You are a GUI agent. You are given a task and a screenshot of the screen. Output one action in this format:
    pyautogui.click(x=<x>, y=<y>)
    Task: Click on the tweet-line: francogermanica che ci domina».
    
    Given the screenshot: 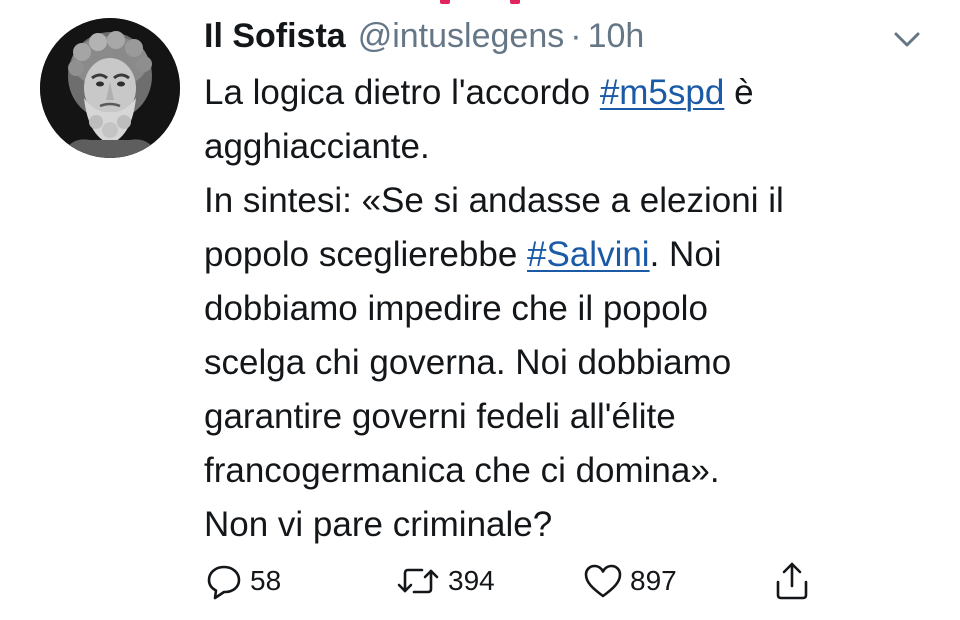 What is the action you would take?
    pyautogui.click(x=462, y=470)
    